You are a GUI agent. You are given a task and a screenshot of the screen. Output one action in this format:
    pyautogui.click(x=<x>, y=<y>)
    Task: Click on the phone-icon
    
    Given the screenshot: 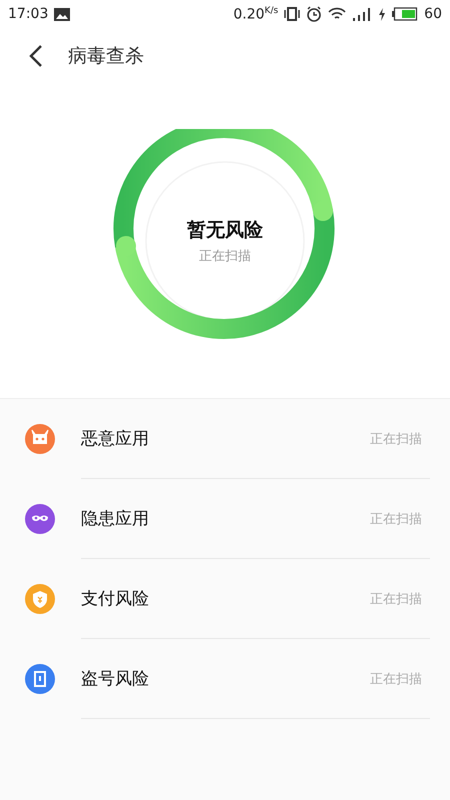 What is the action you would take?
    pyautogui.click(x=40, y=679)
    